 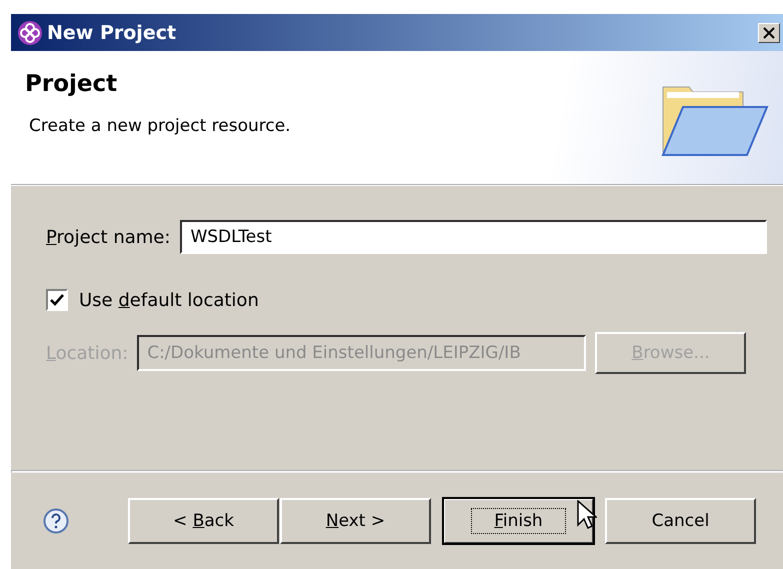 I want to click on dialog-button: Next >, so click(x=355, y=521).